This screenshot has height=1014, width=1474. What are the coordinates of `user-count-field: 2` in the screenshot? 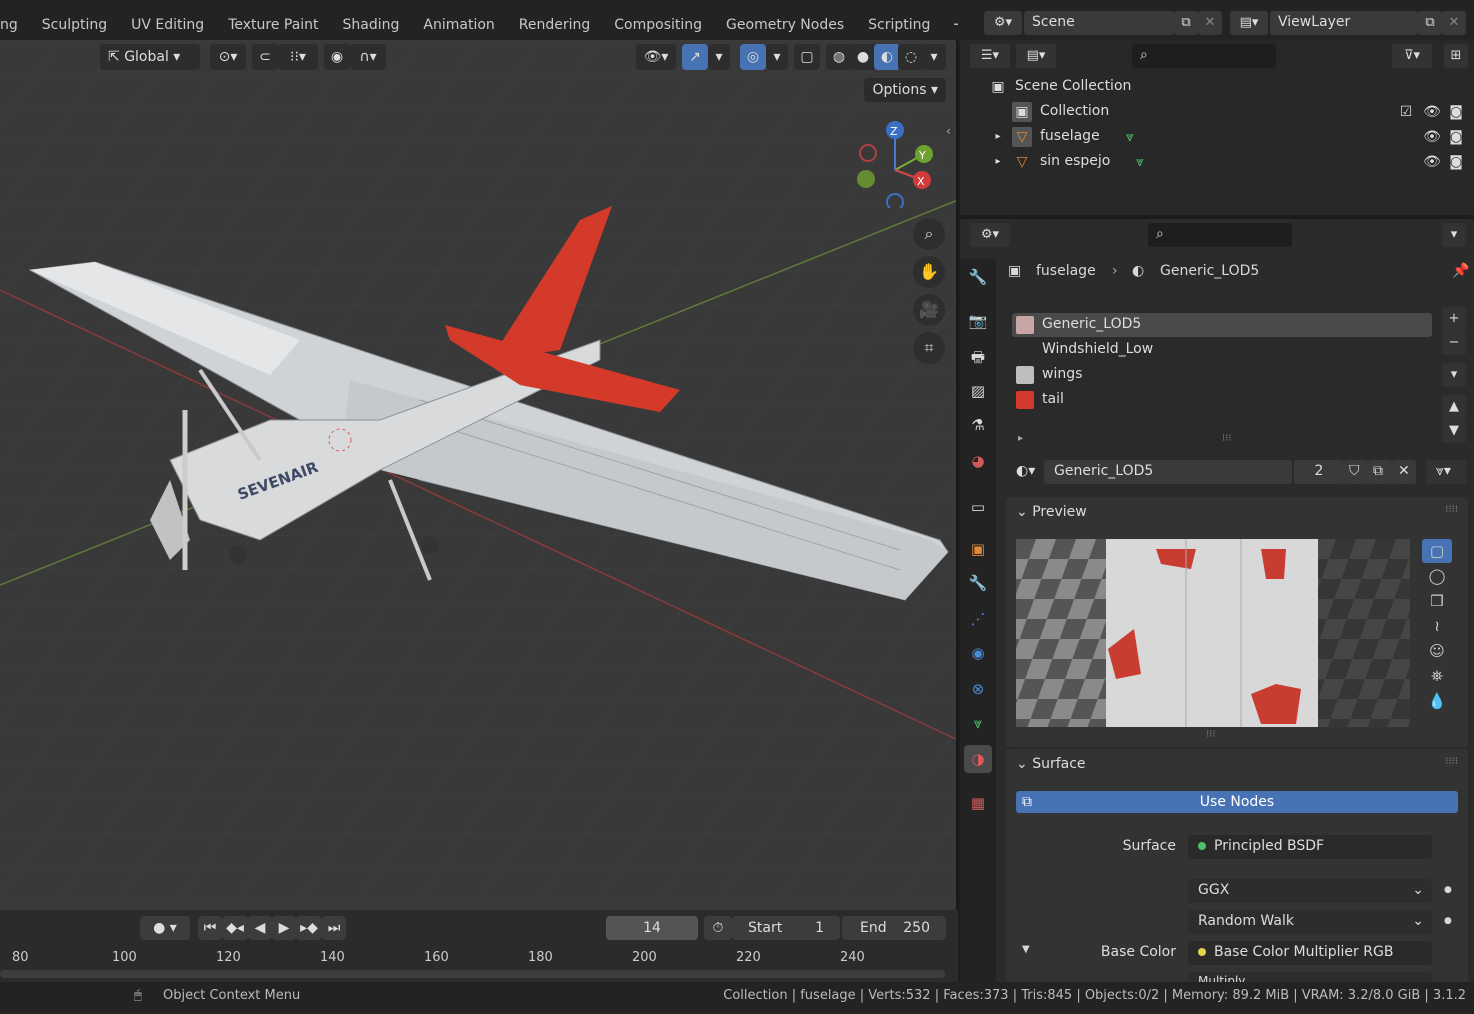 It's located at (1319, 472).